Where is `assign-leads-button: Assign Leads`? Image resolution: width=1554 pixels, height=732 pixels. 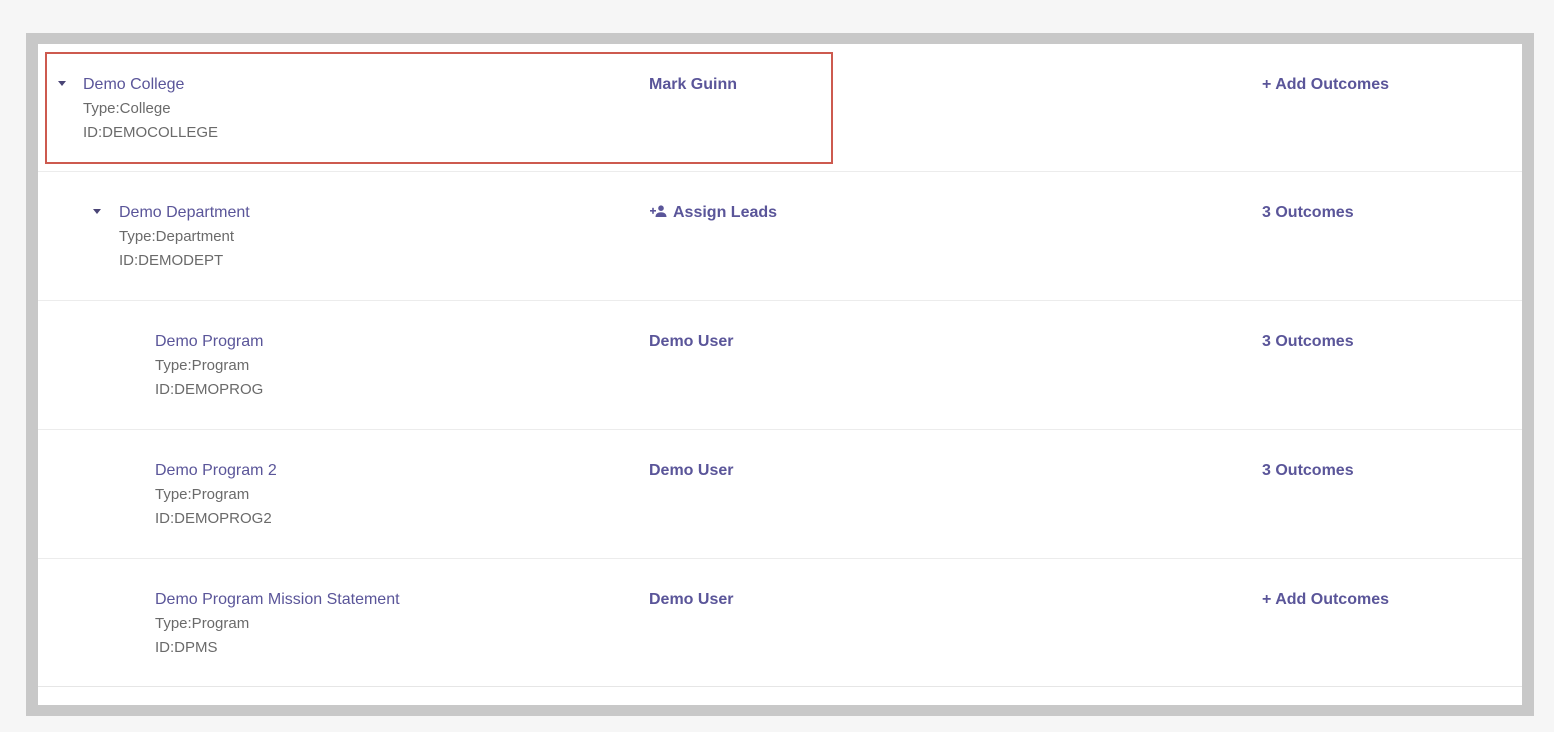
assign-leads-button: Assign Leads is located at coordinates (713, 213).